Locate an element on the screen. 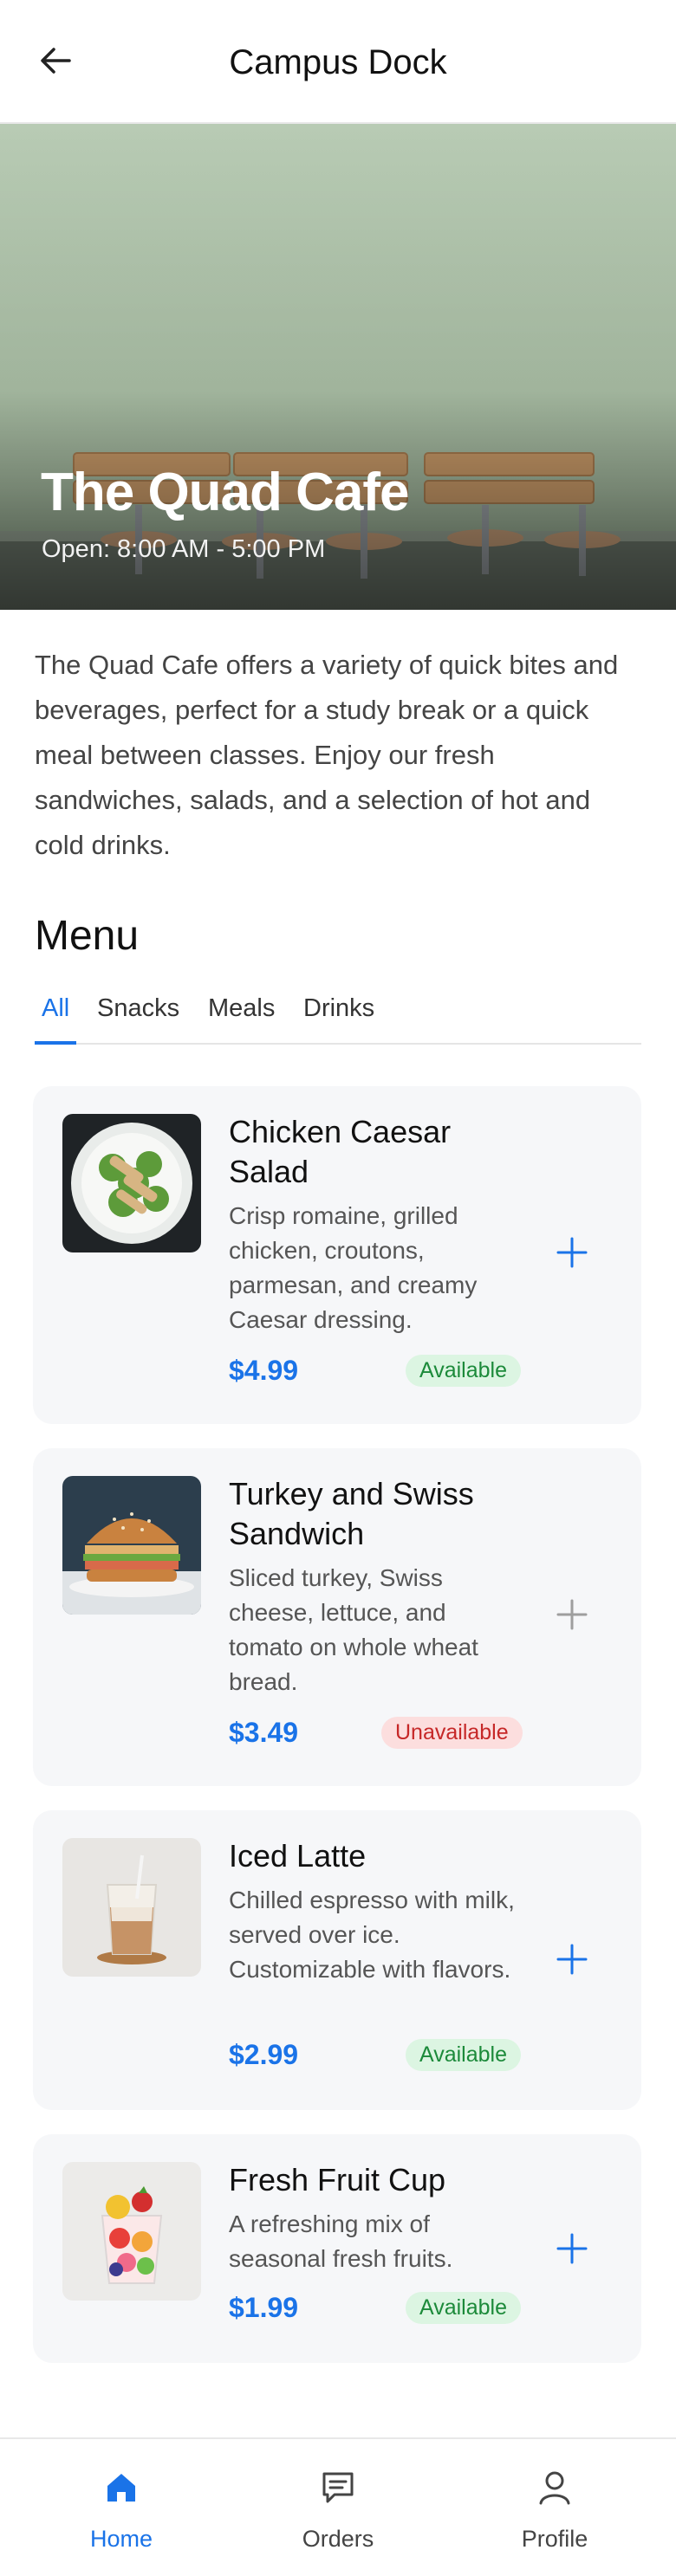 Image resolution: width=676 pixels, height=2576 pixels. iced-latte-image is located at coordinates (131, 1907).